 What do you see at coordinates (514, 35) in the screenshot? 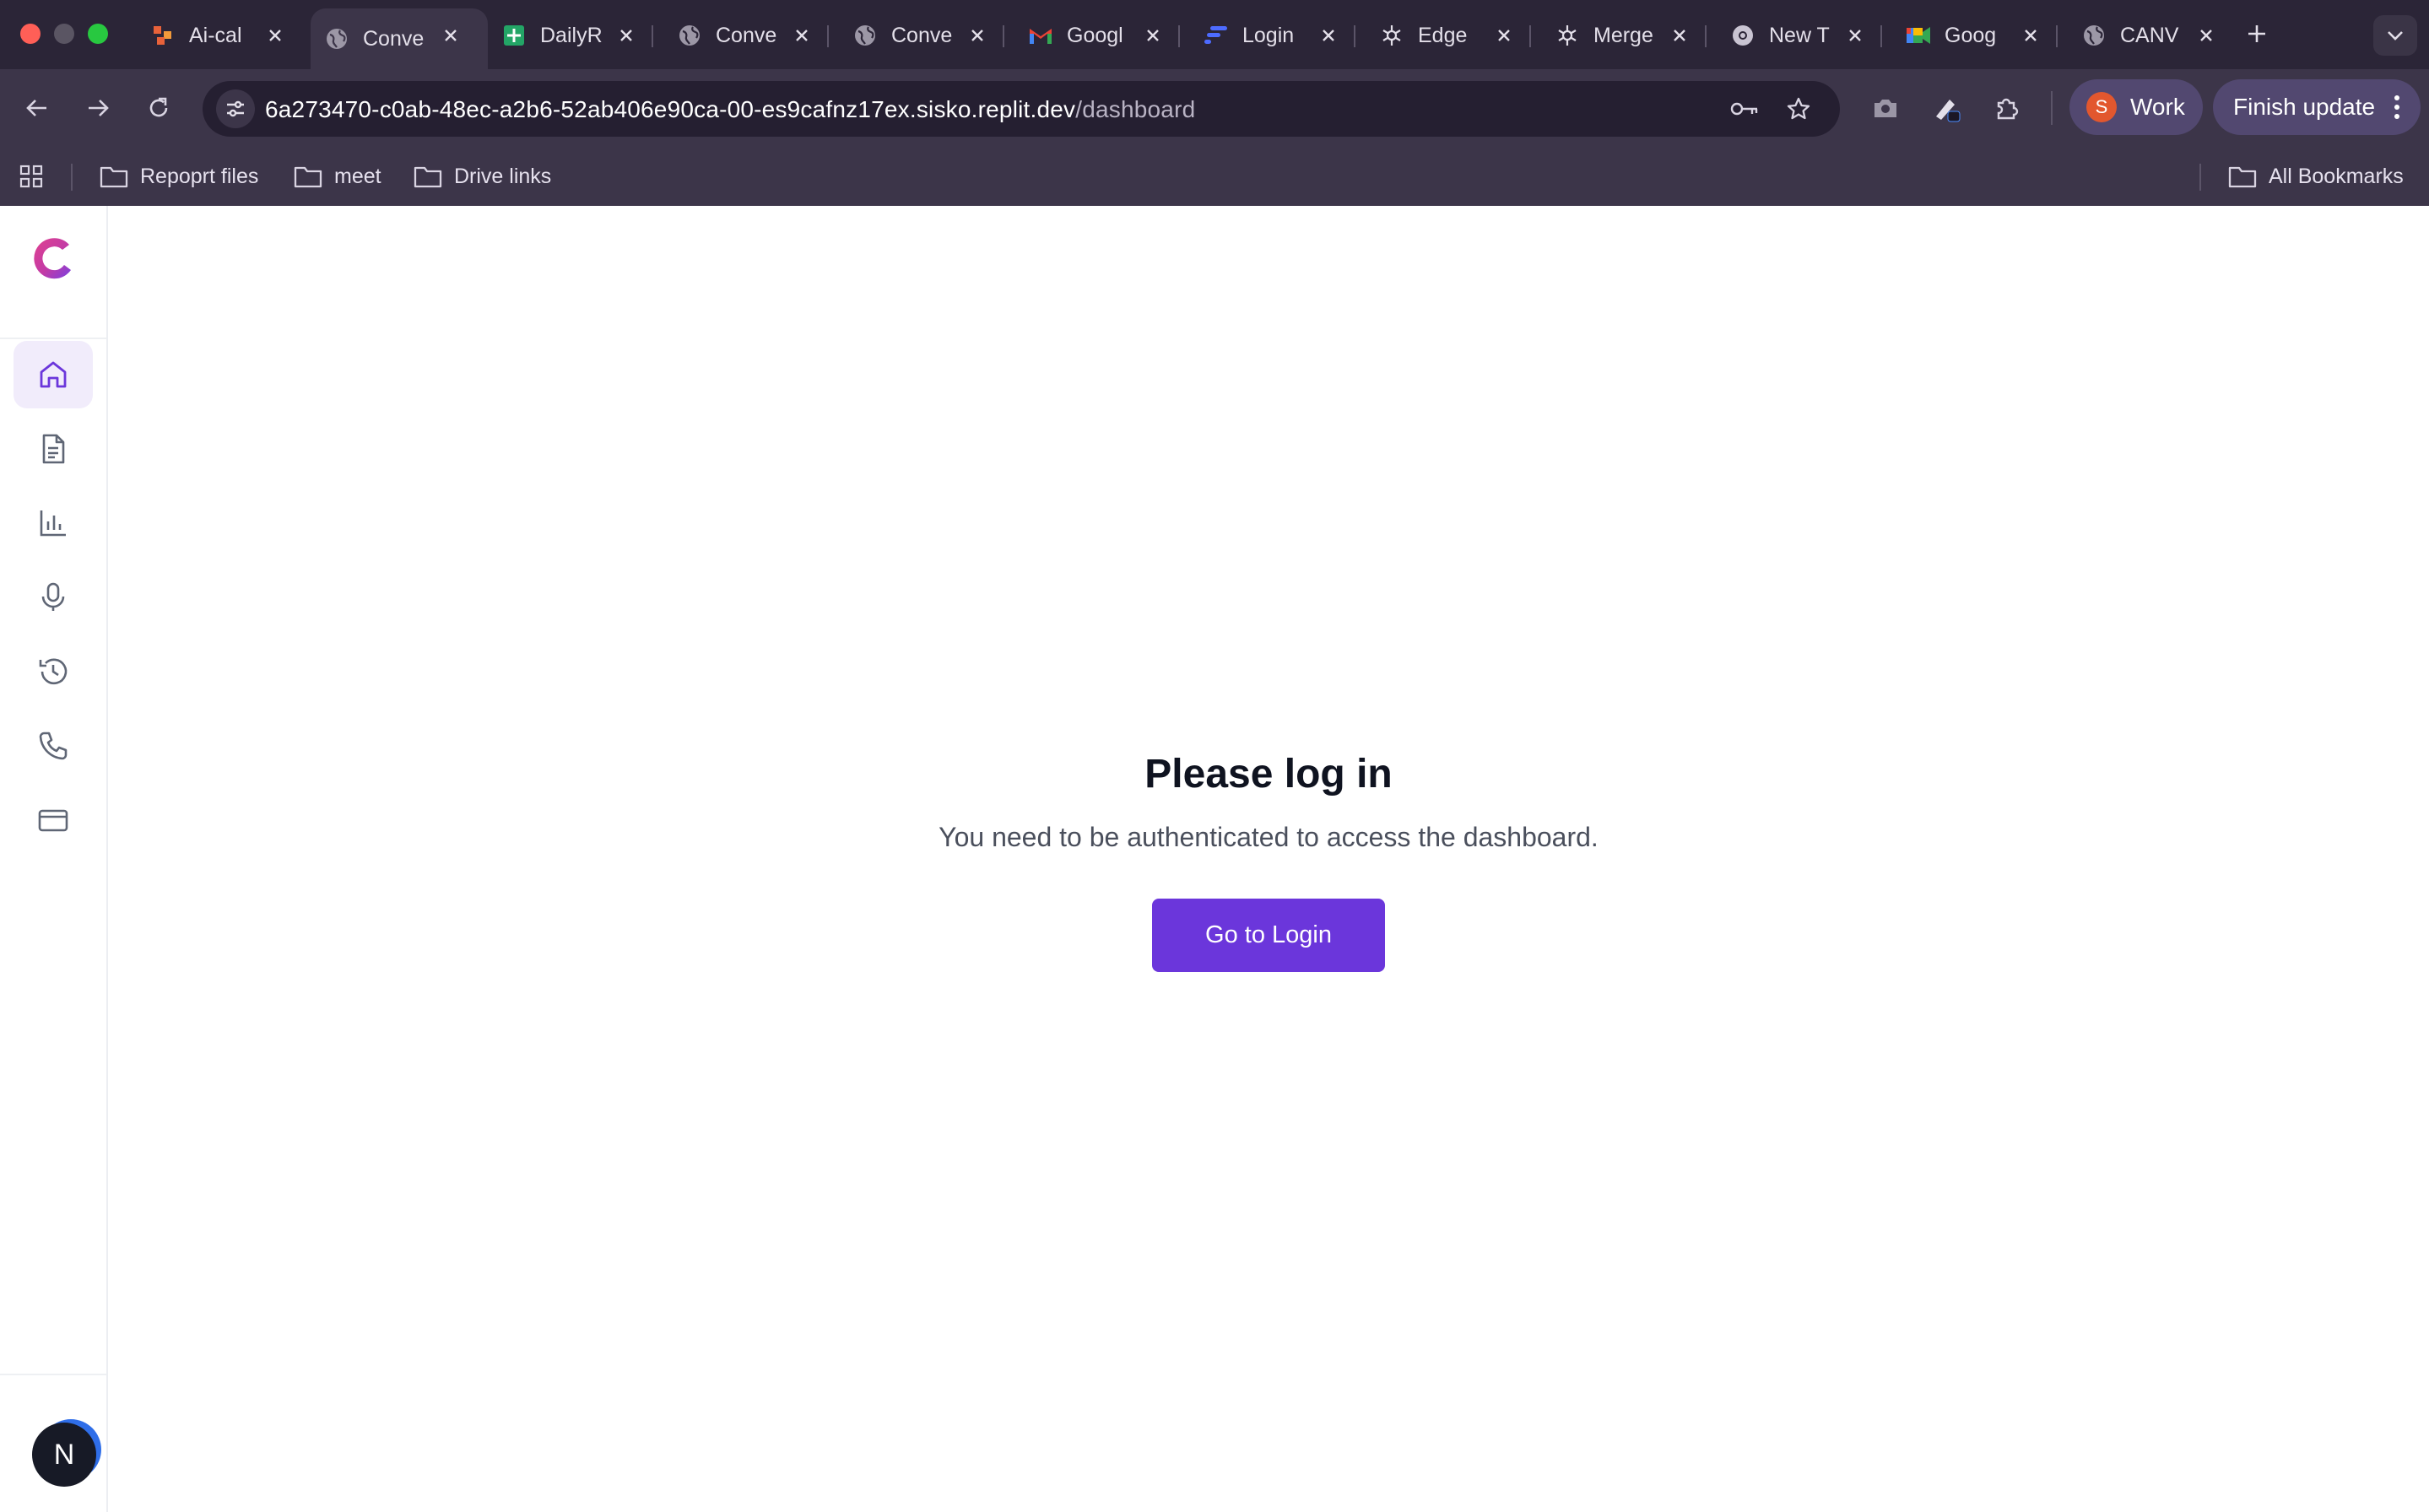
I see `sheets-icon` at bounding box center [514, 35].